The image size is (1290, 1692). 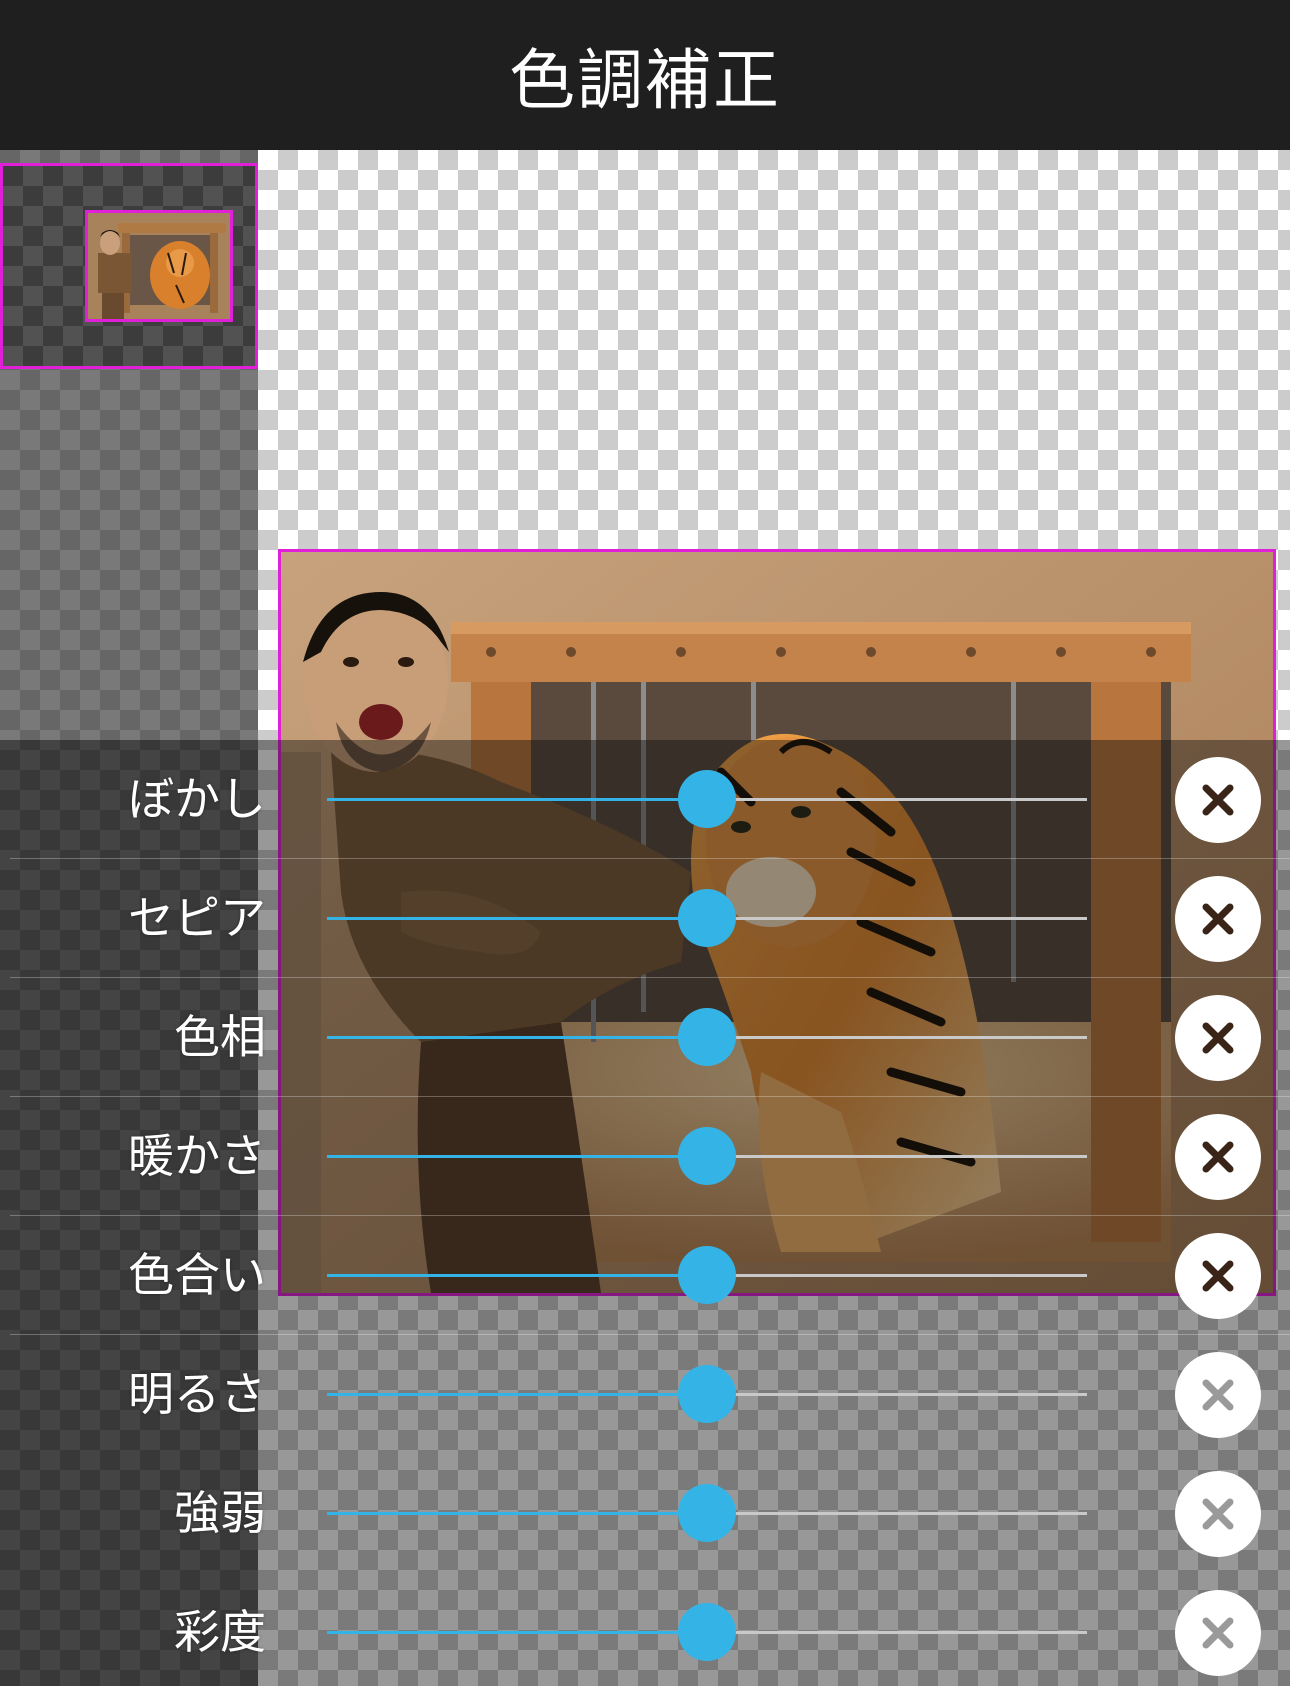 I want to click on adjust-label-contrast: 強弱, so click(x=220, y=1513).